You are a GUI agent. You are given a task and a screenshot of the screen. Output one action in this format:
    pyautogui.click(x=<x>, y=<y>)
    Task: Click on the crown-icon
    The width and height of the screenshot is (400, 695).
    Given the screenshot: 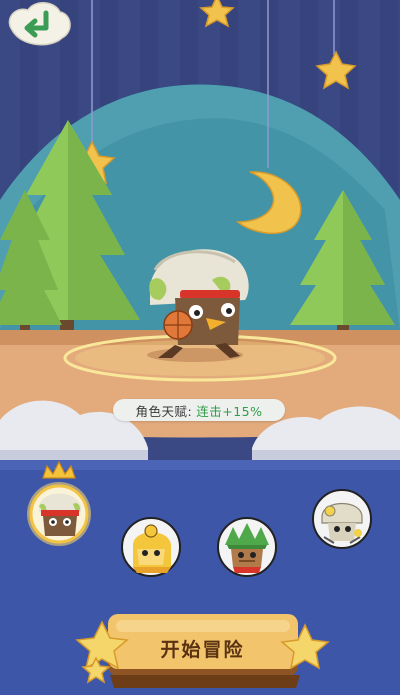 What is the action you would take?
    pyautogui.click(x=59, y=469)
    